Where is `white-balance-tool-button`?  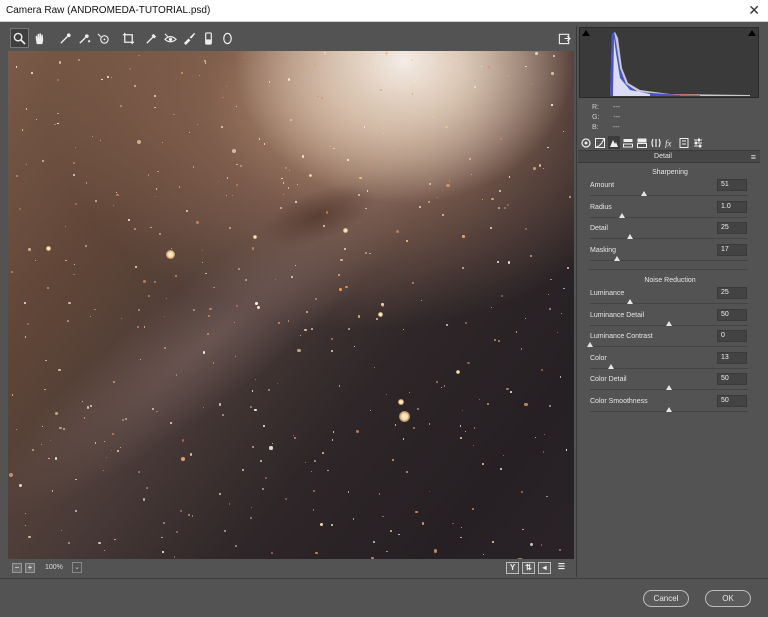 white-balance-tool-button is located at coordinates (65, 38).